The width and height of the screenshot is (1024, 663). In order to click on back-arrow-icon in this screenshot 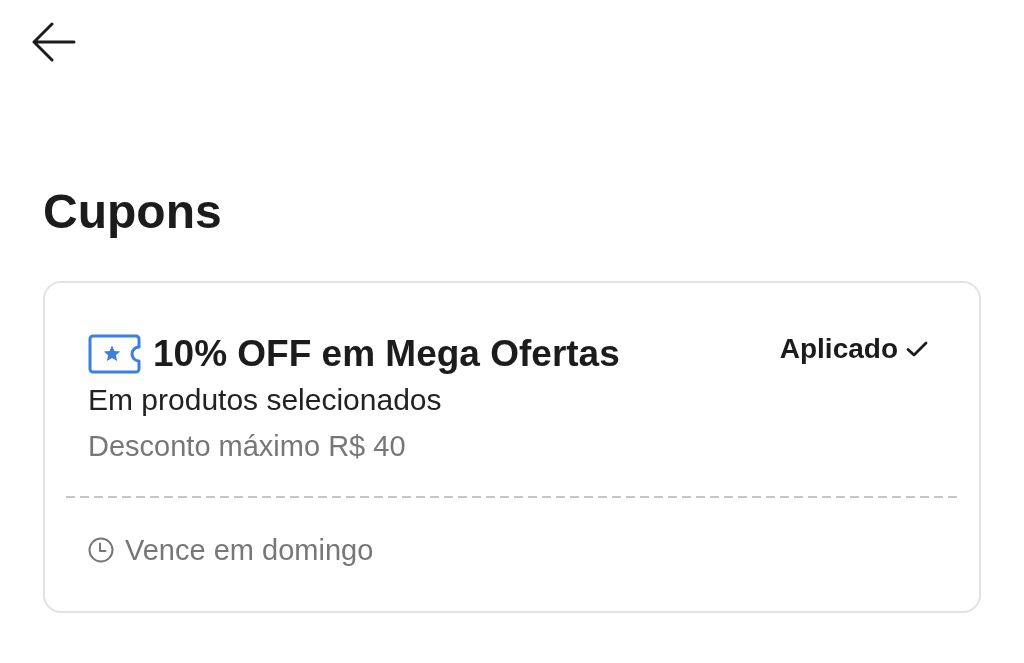, I will do `click(53, 42)`.